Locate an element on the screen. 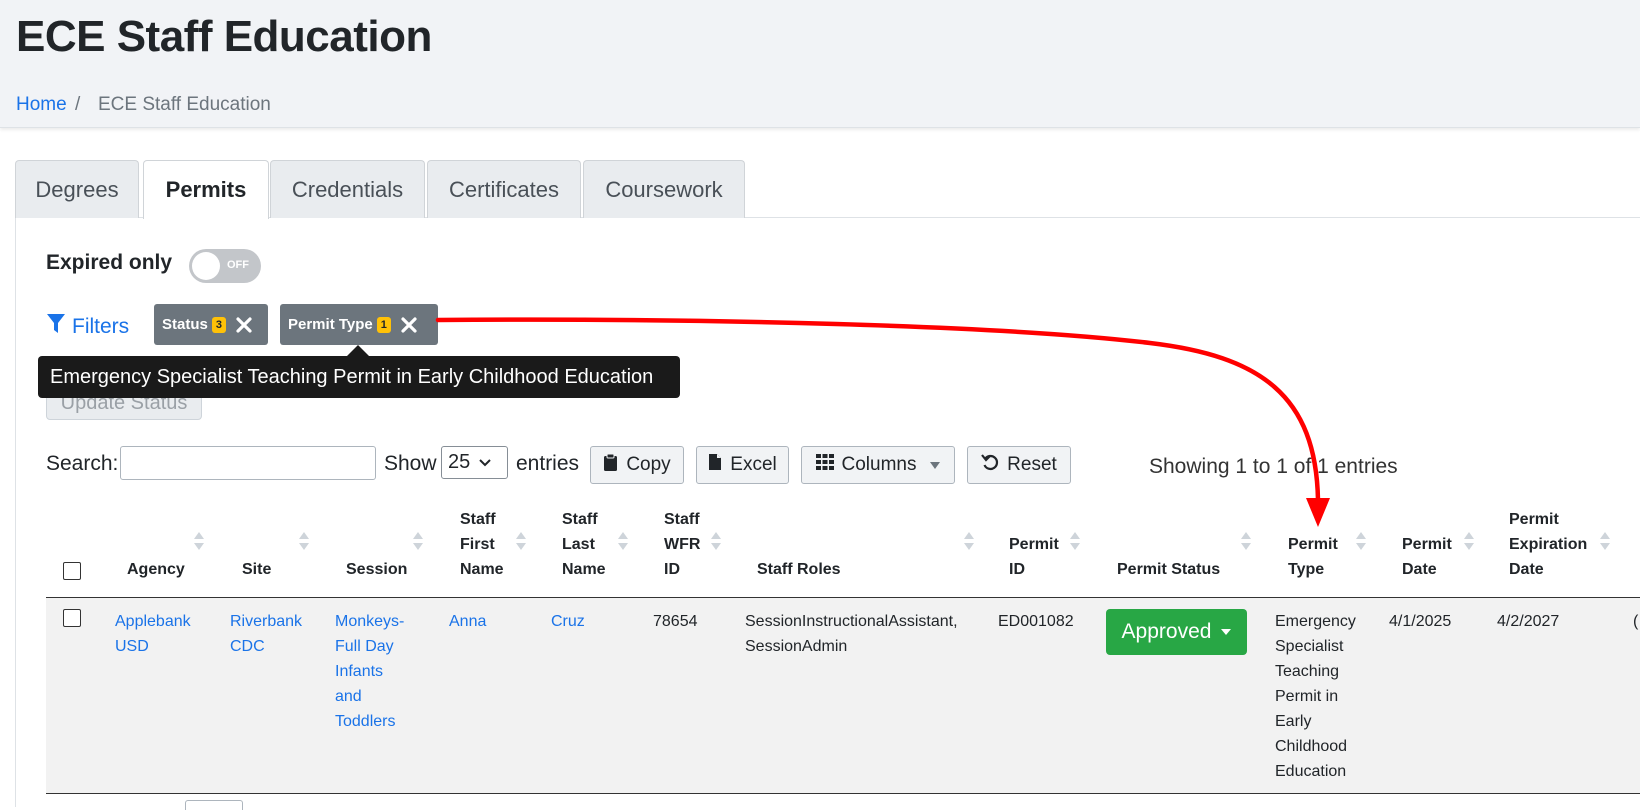 Image resolution: width=1640 pixels, height=810 pixels. tab-coursework: Coursework is located at coordinates (664, 189).